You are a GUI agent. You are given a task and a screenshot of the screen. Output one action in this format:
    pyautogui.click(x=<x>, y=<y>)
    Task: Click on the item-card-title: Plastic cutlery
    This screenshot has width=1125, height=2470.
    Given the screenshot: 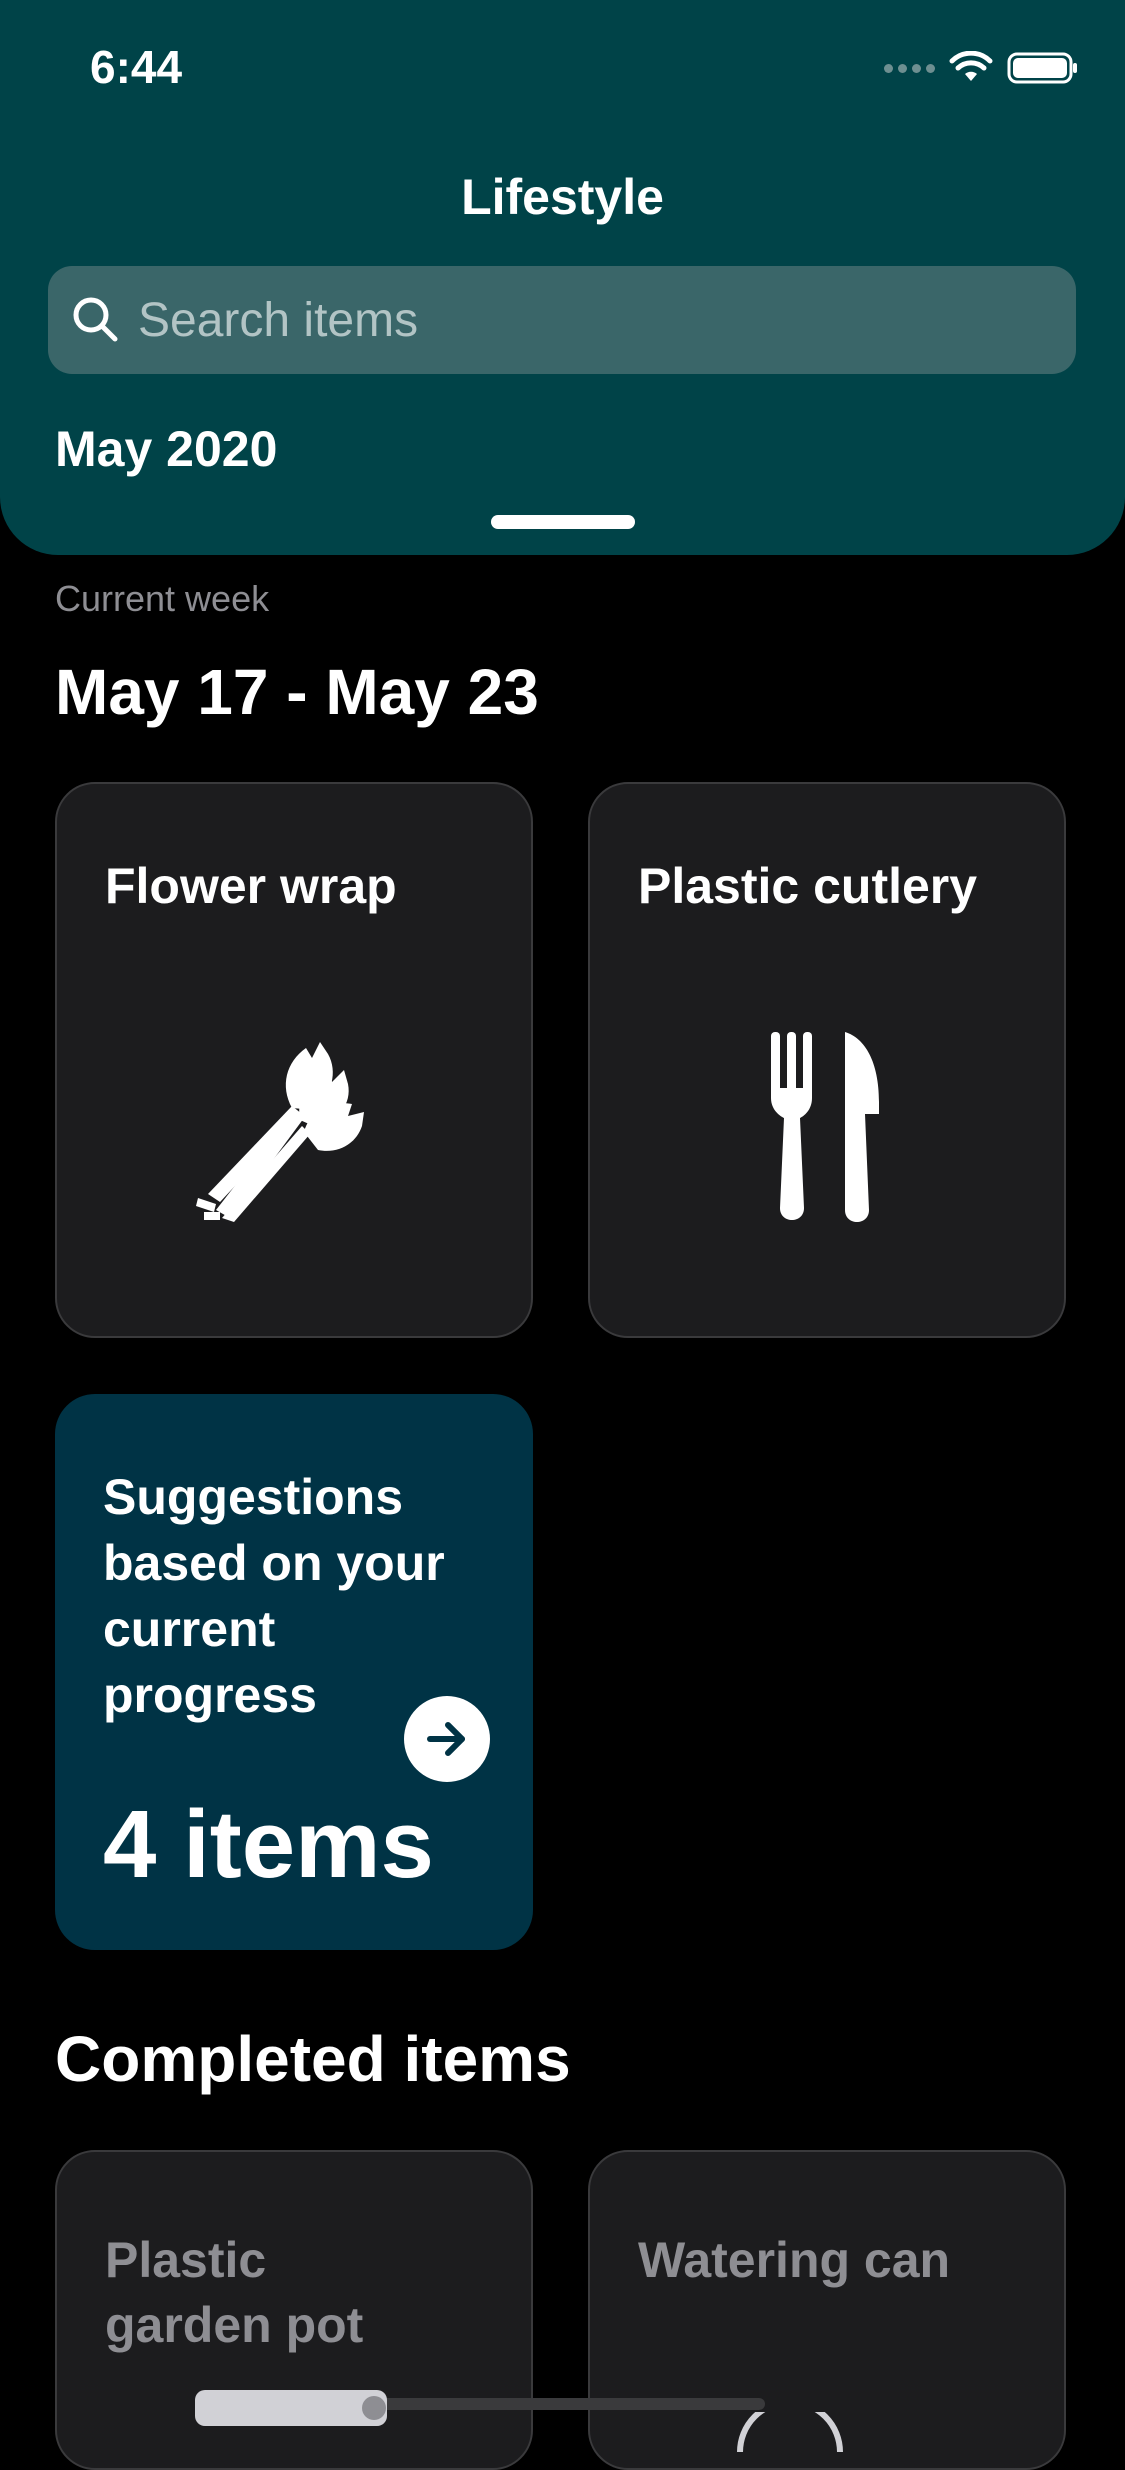 What is the action you would take?
    pyautogui.click(x=808, y=886)
    